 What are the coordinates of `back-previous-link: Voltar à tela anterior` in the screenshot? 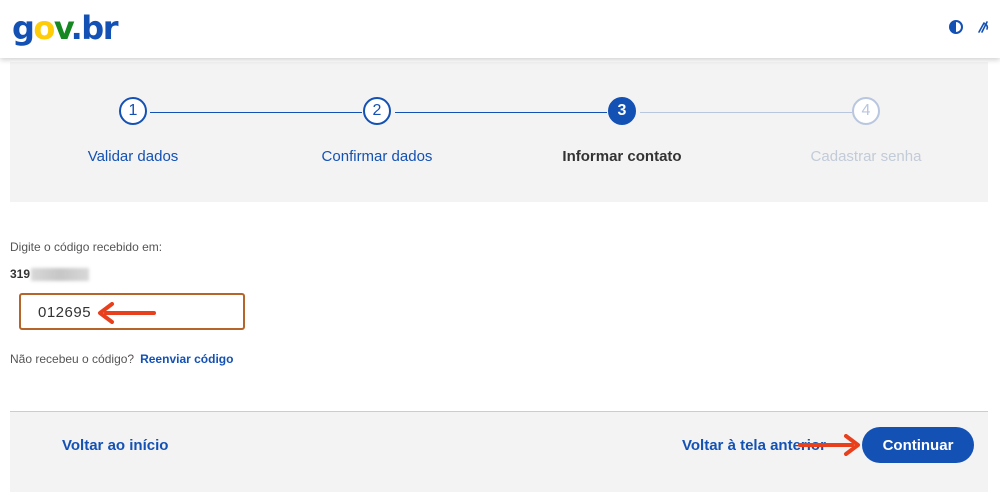 It's located at (754, 445).